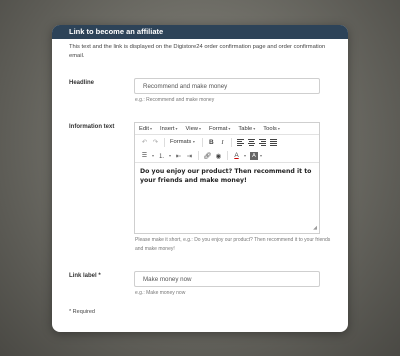  Describe the element at coordinates (254, 155) in the screenshot. I see `background-color-icon: A` at that location.